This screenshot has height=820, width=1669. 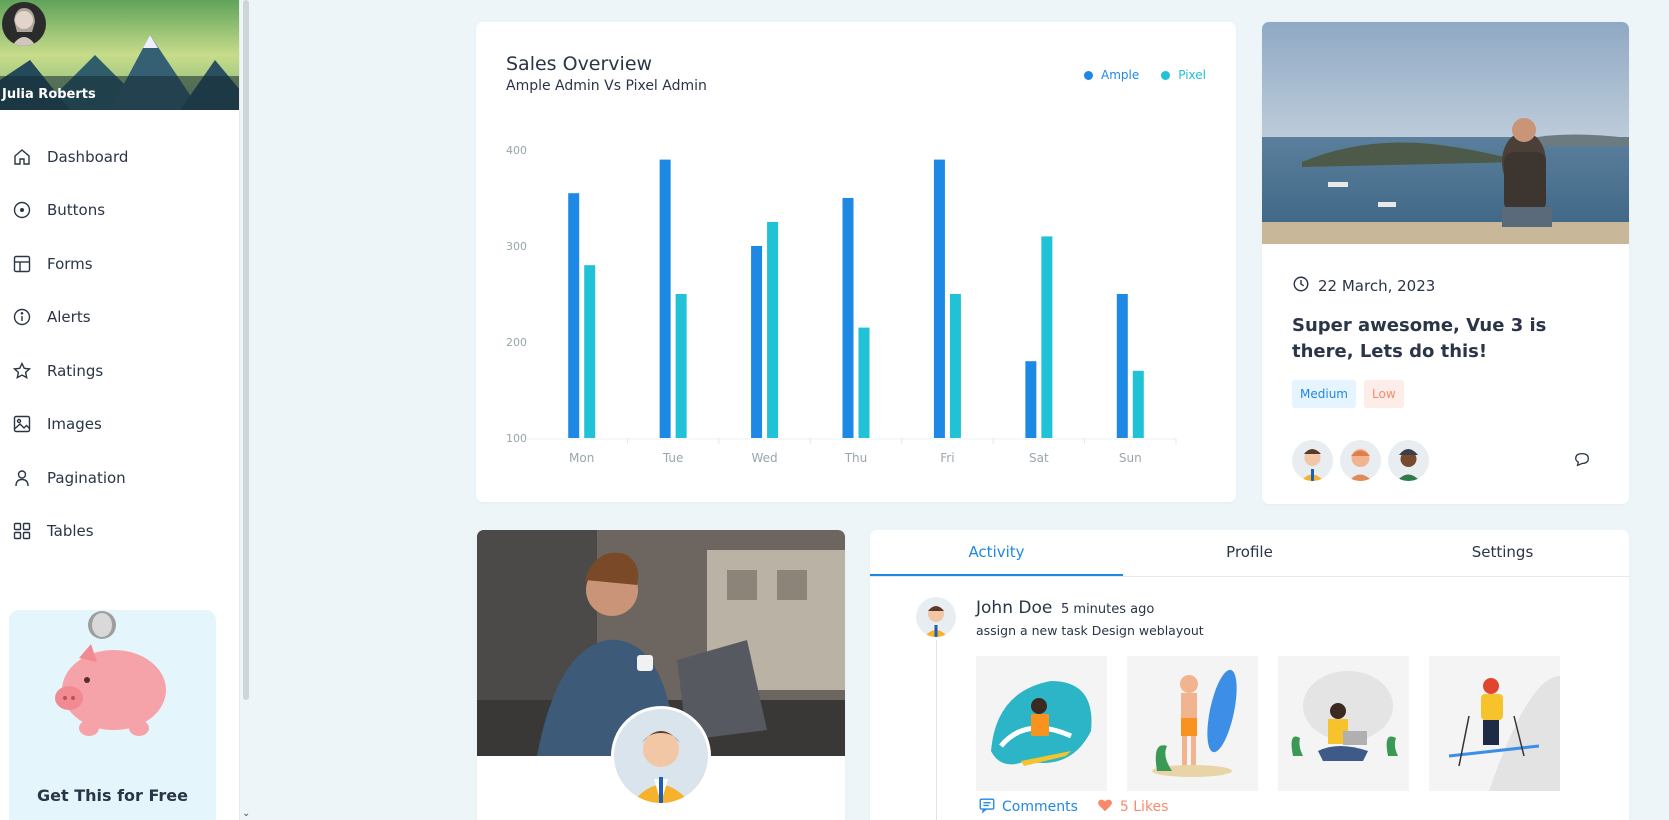 What do you see at coordinates (665, 298) in the screenshot?
I see `bar-ample-tue` at bounding box center [665, 298].